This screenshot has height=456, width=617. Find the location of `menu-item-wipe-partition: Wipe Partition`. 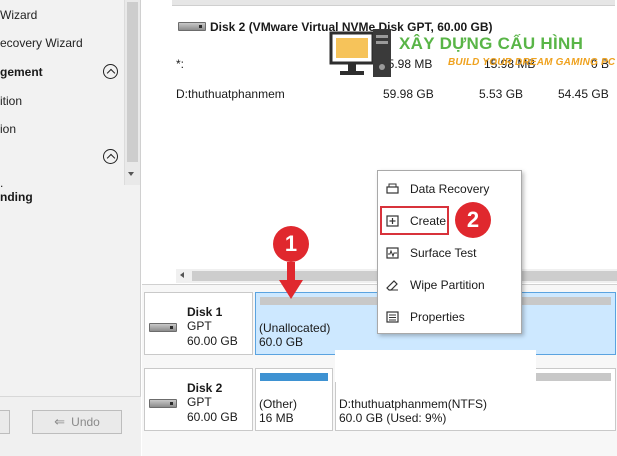

menu-item-wipe-partition: Wipe Partition is located at coordinates (450, 285).